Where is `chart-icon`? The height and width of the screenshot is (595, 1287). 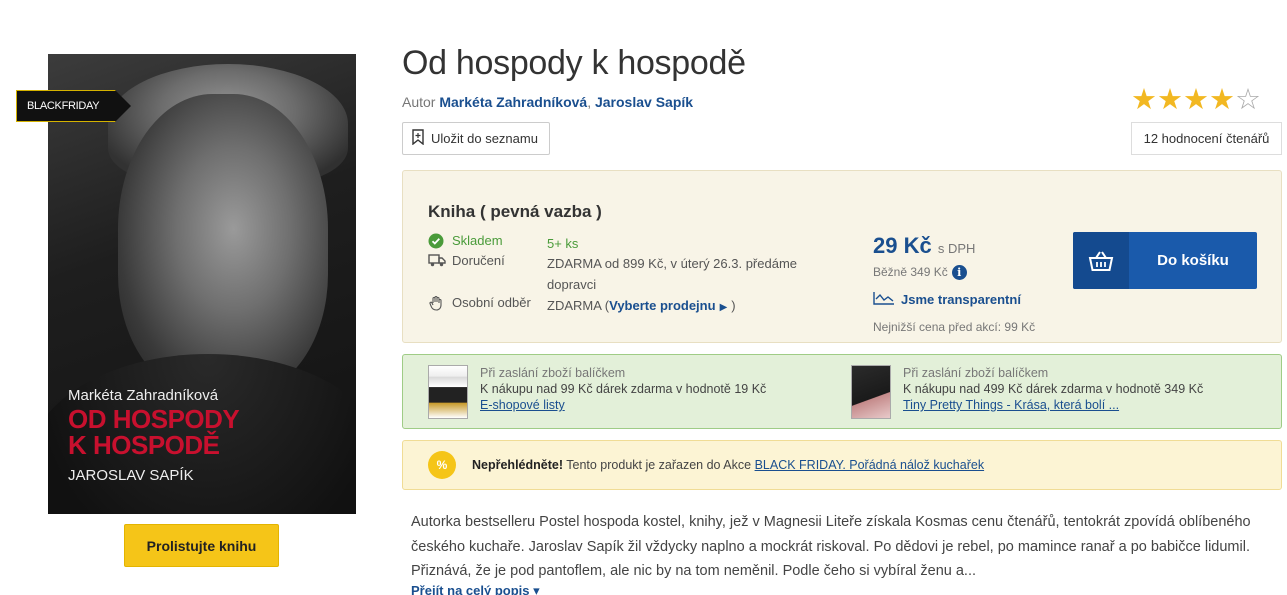
chart-icon is located at coordinates (884, 299).